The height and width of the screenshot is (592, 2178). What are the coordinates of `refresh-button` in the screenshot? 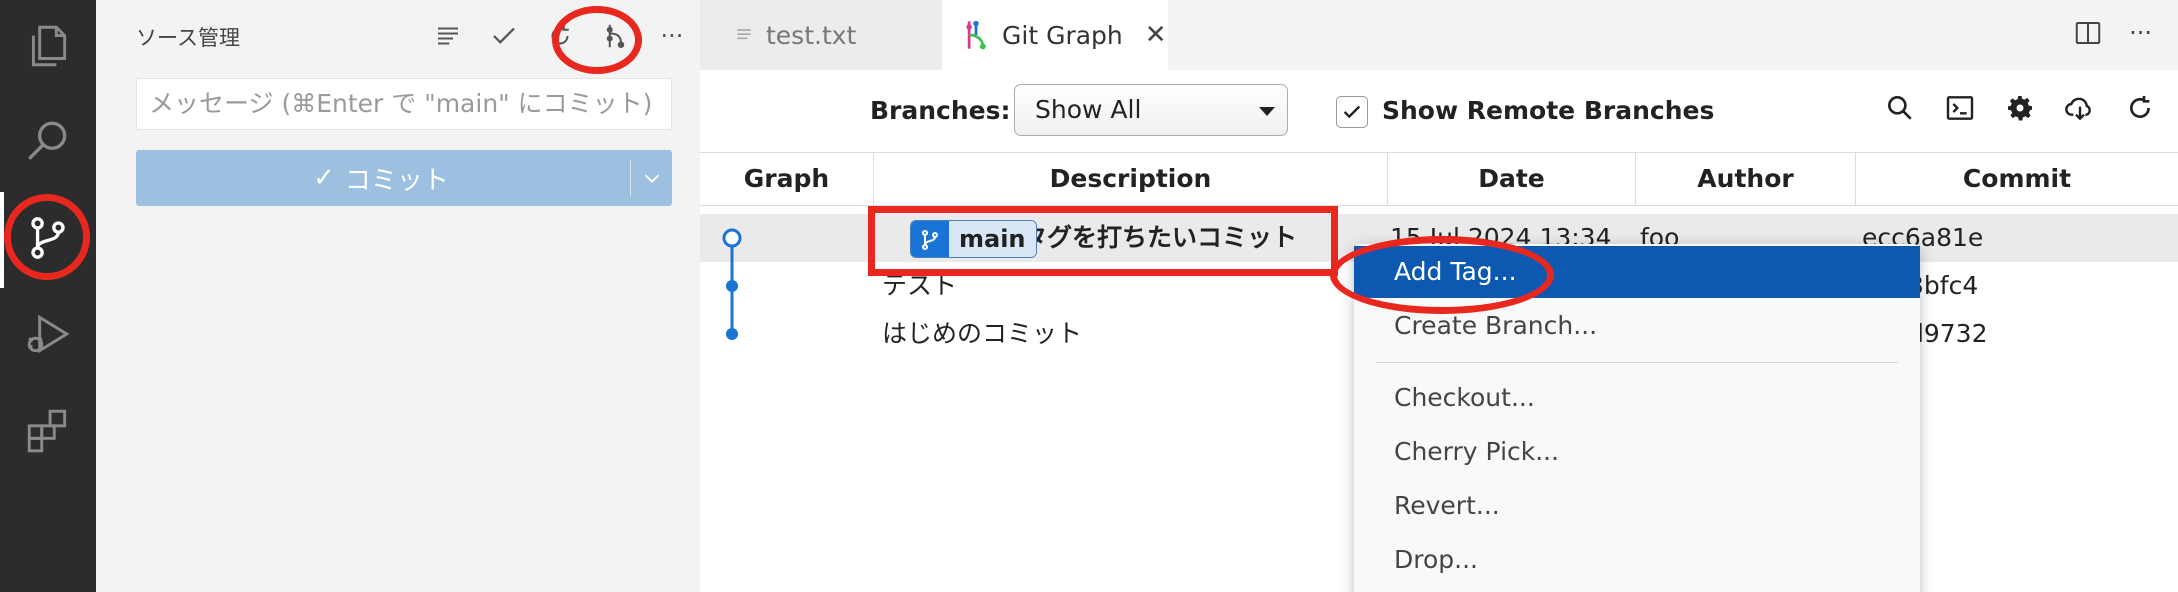 It's located at (2140, 108).